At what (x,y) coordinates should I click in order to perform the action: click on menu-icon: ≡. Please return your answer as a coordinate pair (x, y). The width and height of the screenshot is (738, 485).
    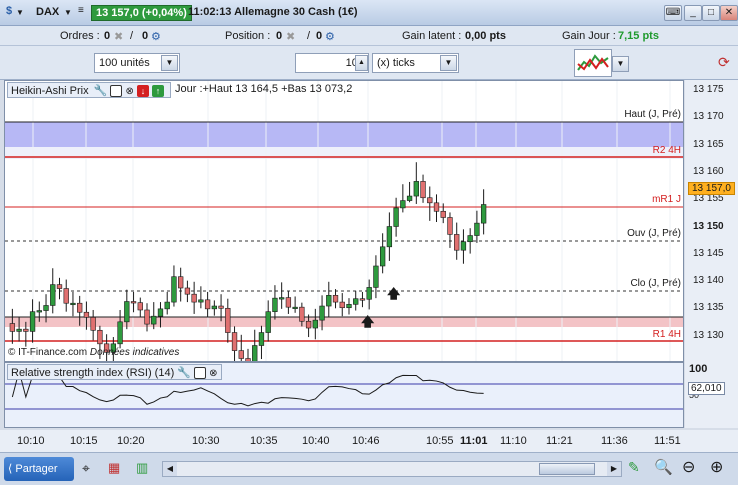
    Looking at the image, I should click on (81, 10).